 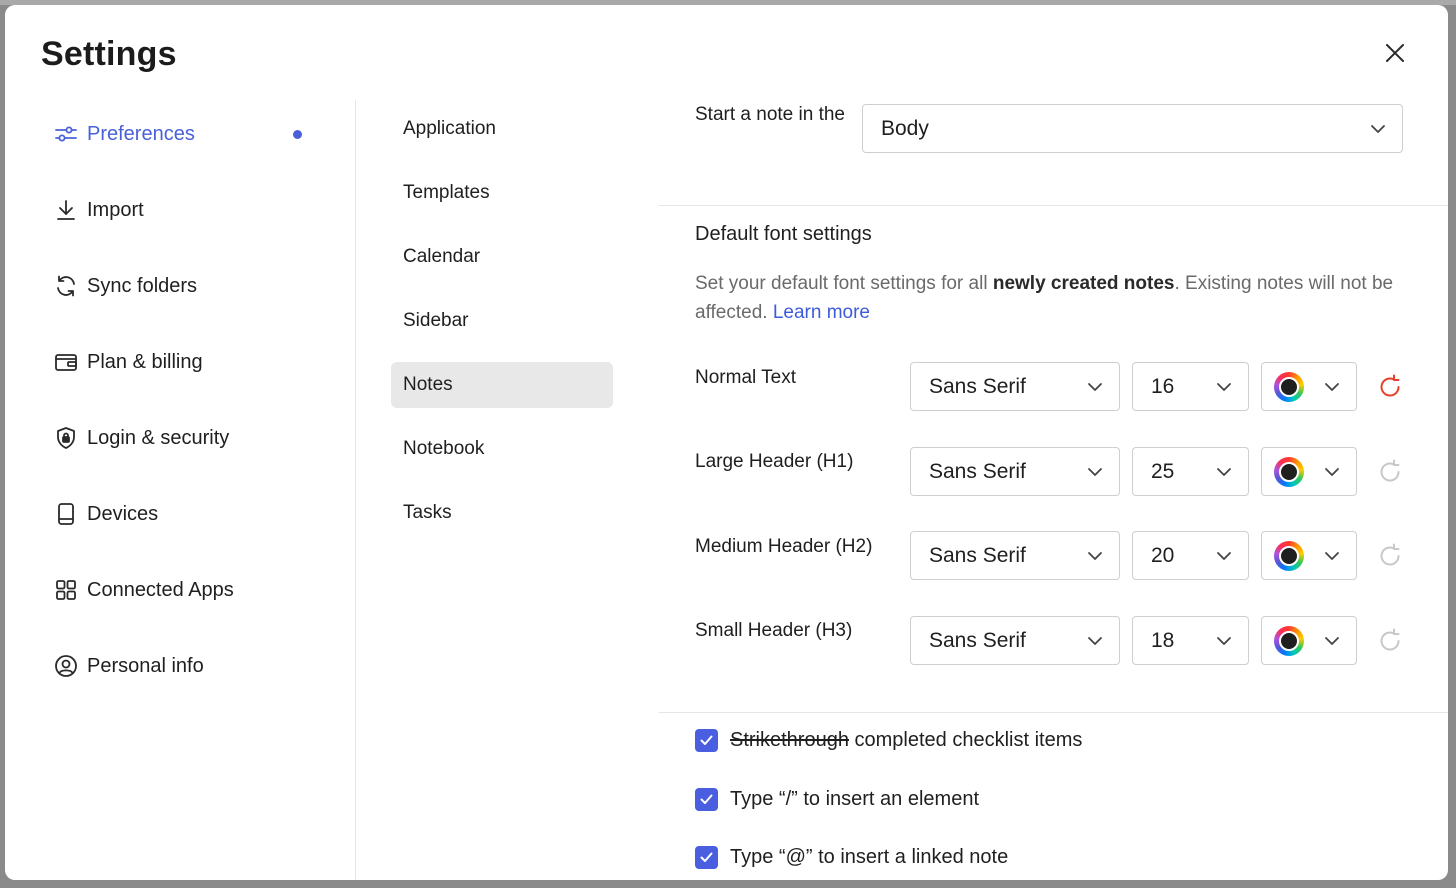 I want to click on nav-label: Preferences, so click(x=141, y=133).